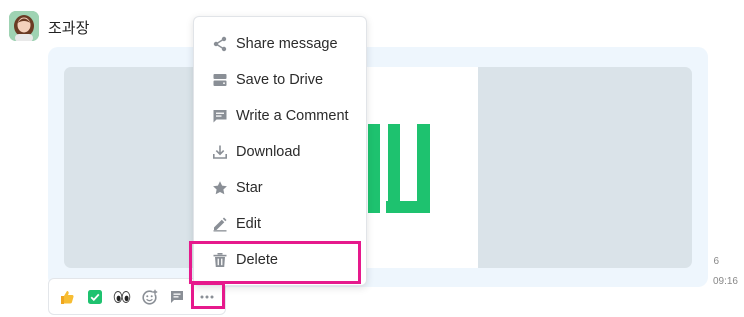 This screenshot has width=744, height=317. Describe the element at coordinates (220, 224) in the screenshot. I see `edit-icon` at that location.